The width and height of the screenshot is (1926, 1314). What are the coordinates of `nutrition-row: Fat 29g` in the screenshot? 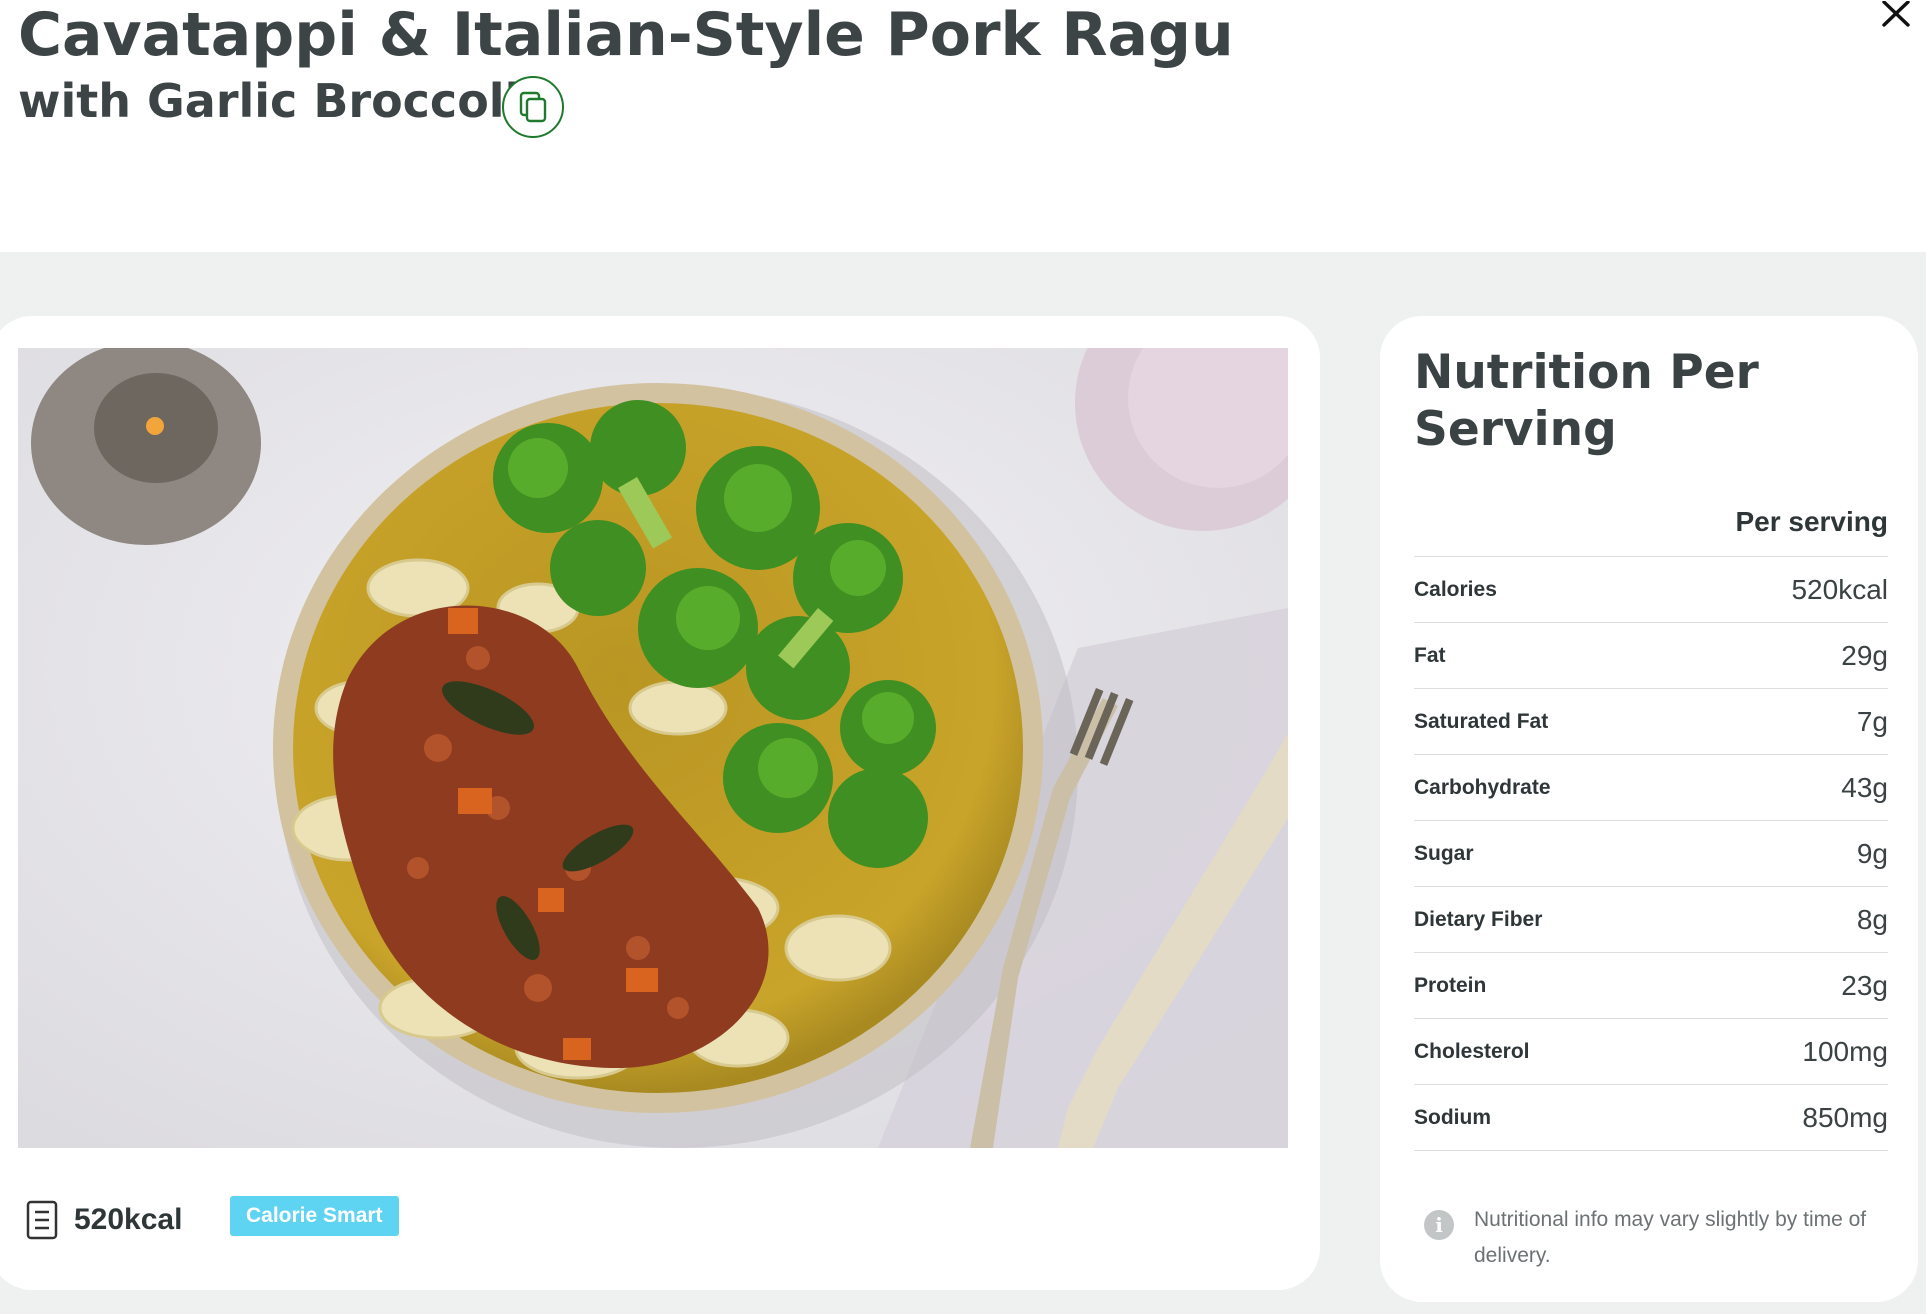 It's located at (1651, 656).